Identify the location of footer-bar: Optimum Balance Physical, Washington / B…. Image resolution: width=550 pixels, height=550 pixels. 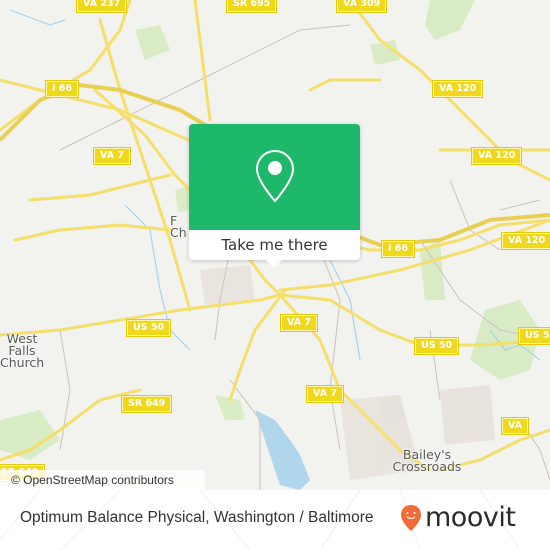
(275, 520).